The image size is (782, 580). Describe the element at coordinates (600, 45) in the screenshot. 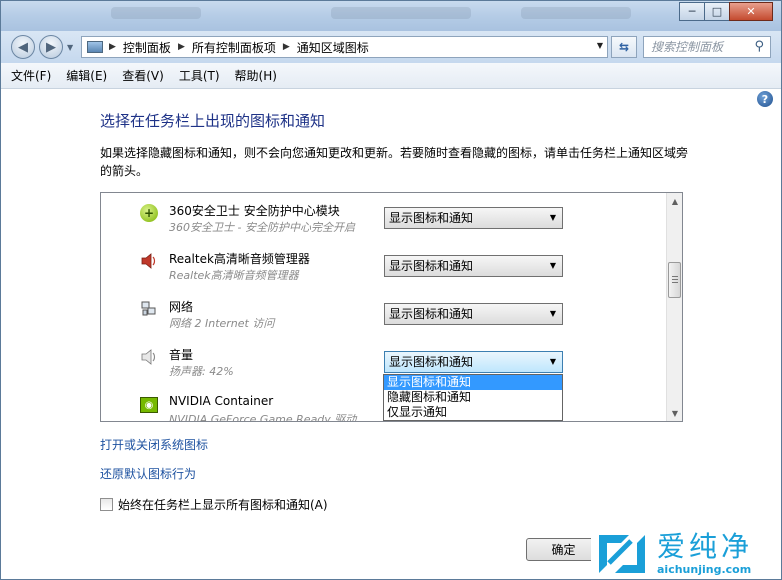

I see `address-chevron-down-icon: ▼` at that location.